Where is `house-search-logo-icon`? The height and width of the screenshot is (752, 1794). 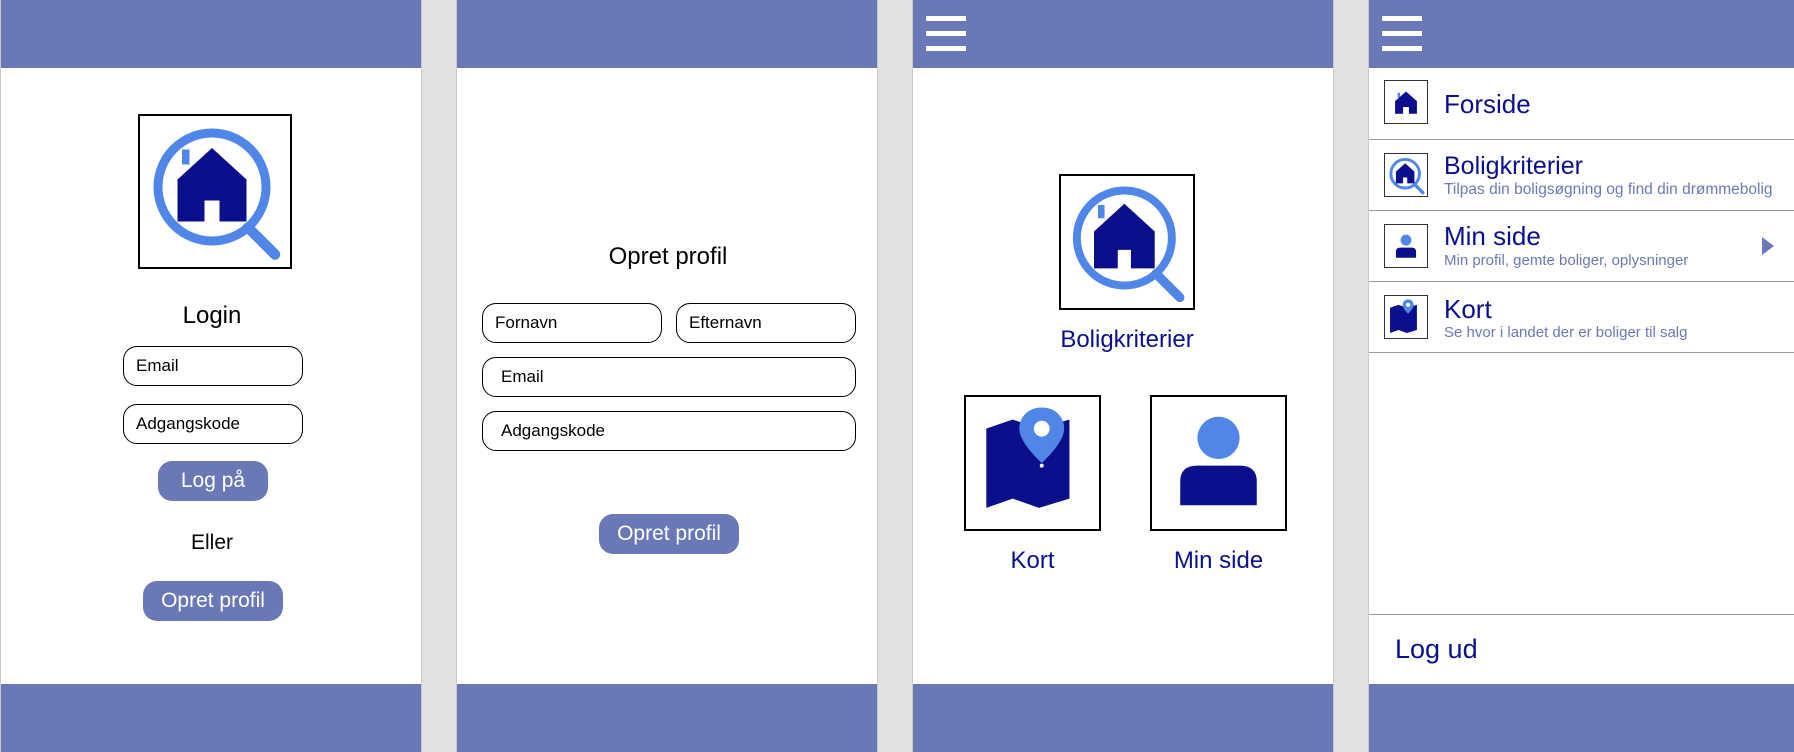
house-search-logo-icon is located at coordinates (217, 194).